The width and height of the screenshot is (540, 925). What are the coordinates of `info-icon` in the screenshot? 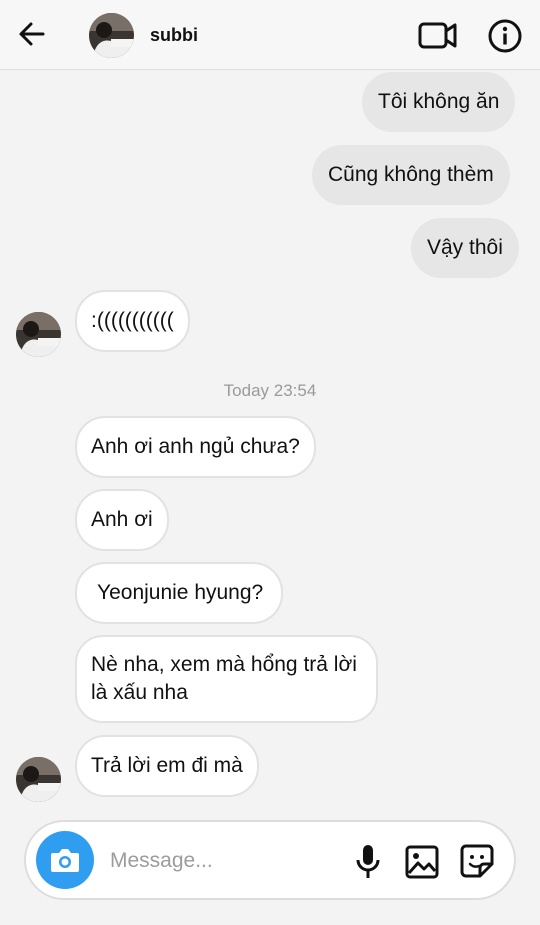 It's located at (505, 36).